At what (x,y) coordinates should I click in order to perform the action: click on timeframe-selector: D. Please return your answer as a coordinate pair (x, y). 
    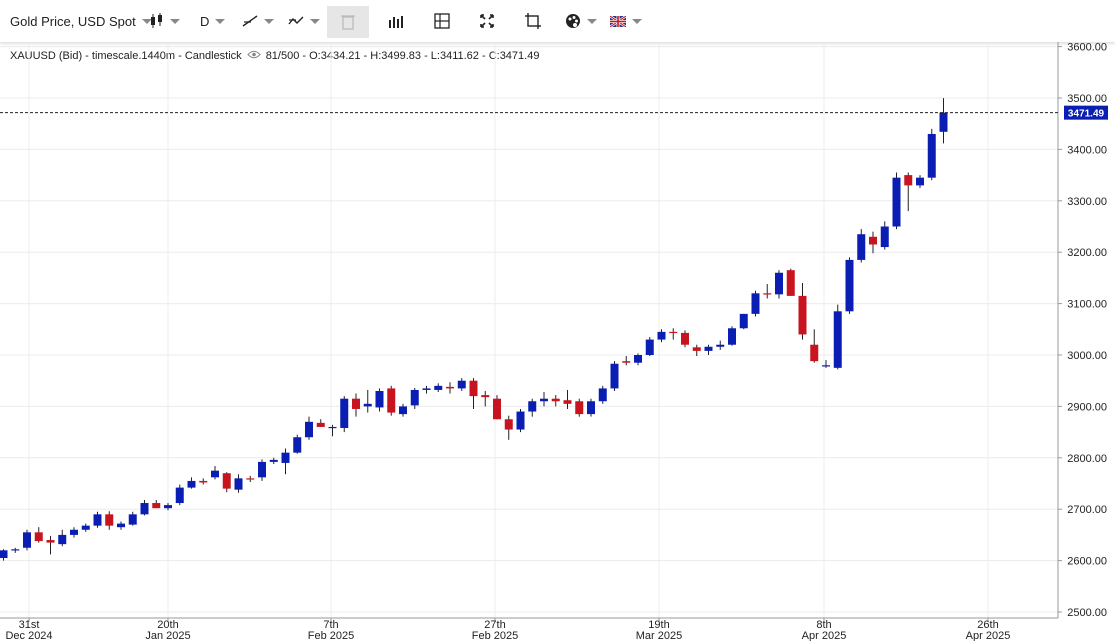
    Looking at the image, I should click on (213, 21).